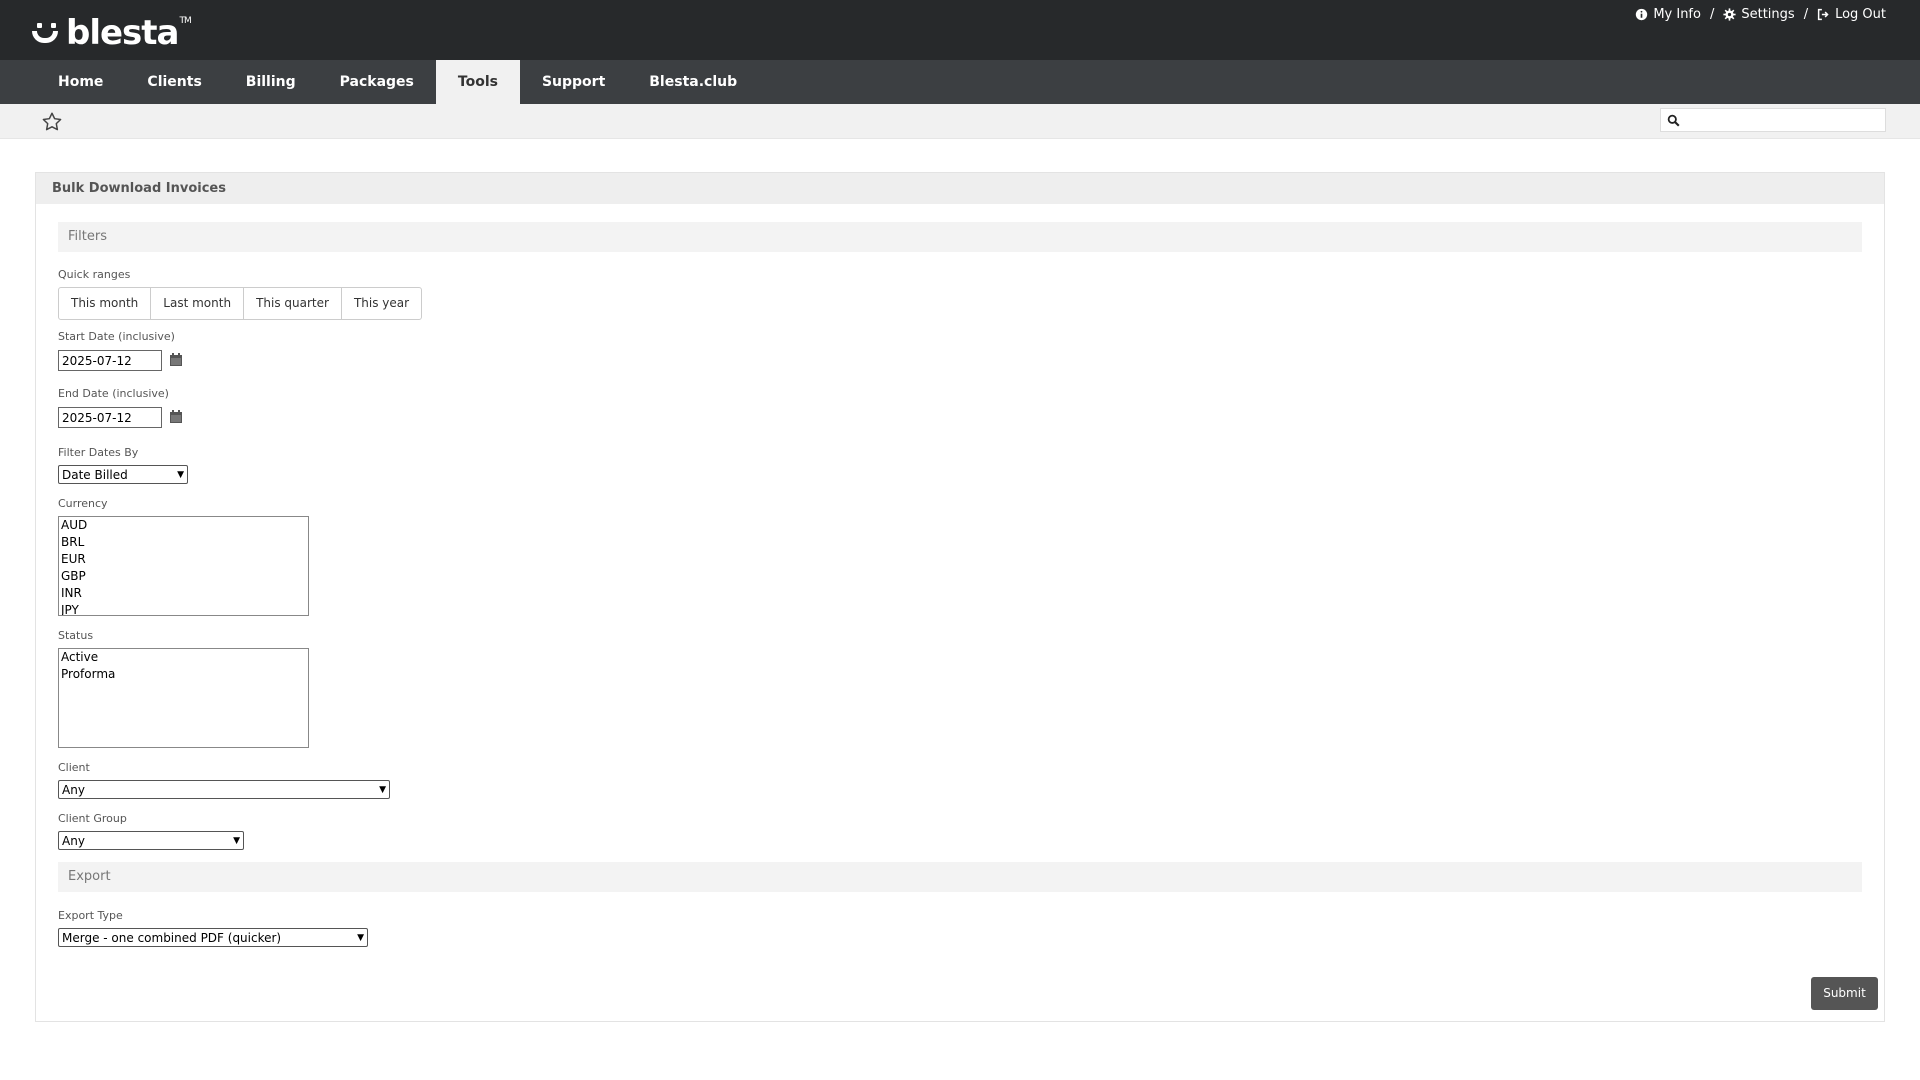 This screenshot has width=1920, height=1080. Describe the element at coordinates (98, 452) in the screenshot. I see `filter-dates-by-label: Filter Dates By` at that location.